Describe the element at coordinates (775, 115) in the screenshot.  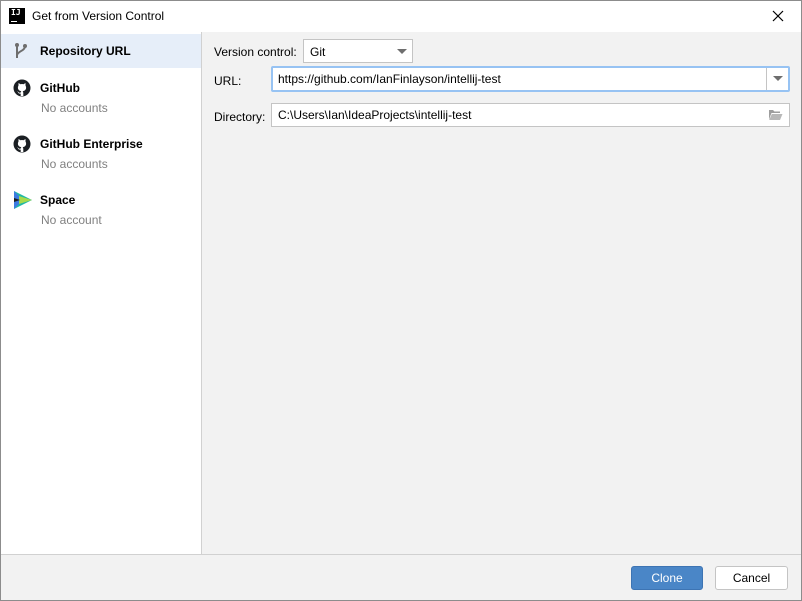
I see `browse-folder-icon` at that location.